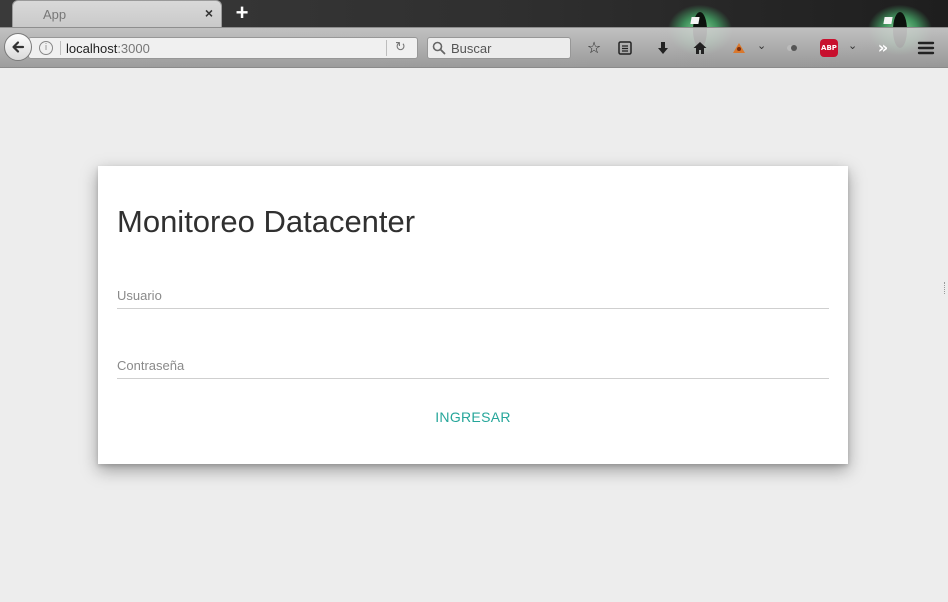 This screenshot has height=602, width=948. I want to click on new-tab-button: +, so click(242, 13).